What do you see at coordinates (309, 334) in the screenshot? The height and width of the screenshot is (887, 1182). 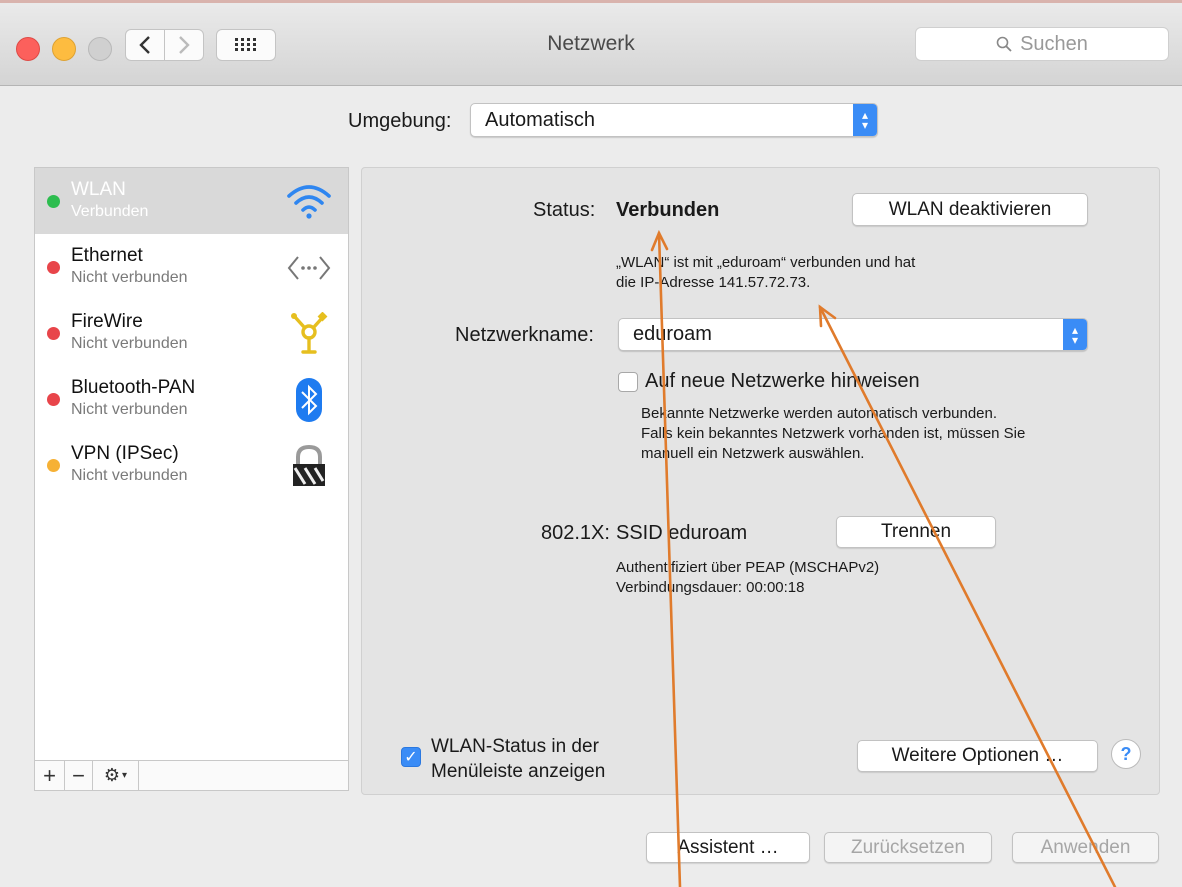 I see `firewire-icon` at bounding box center [309, 334].